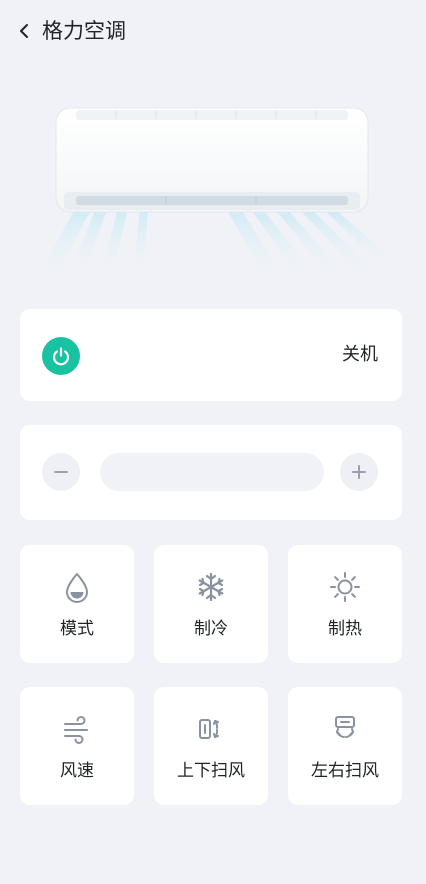  I want to click on mode-label: 模式, so click(77, 629).